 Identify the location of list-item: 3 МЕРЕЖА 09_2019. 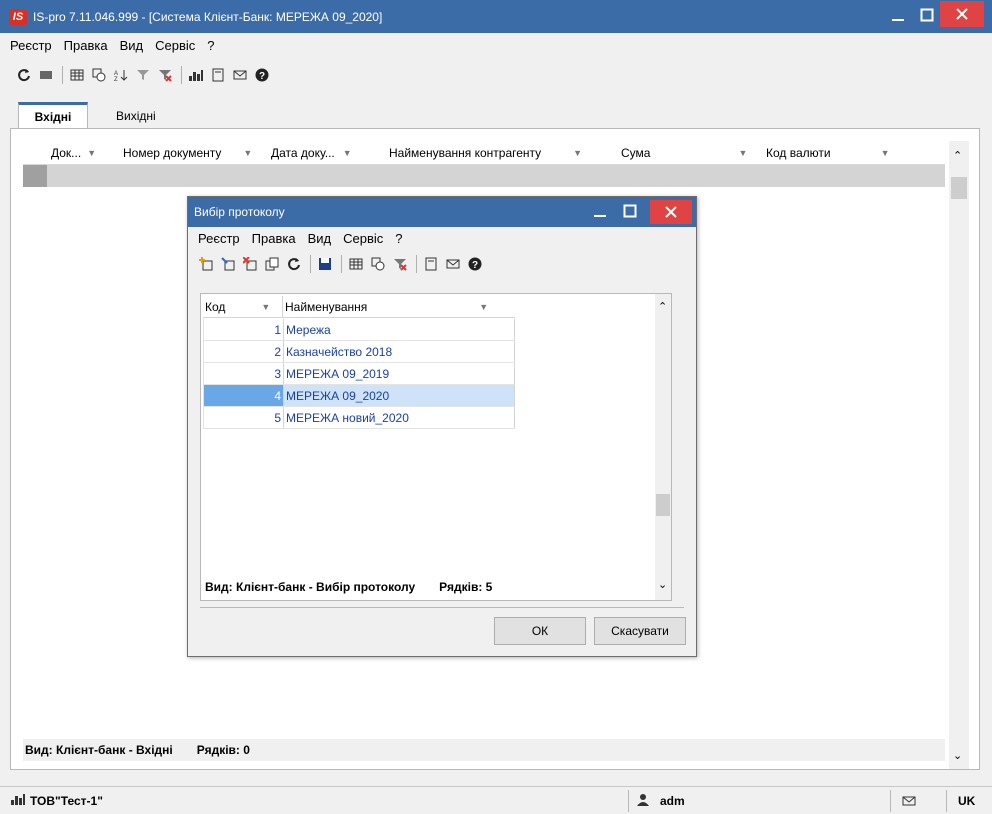
(359, 374).